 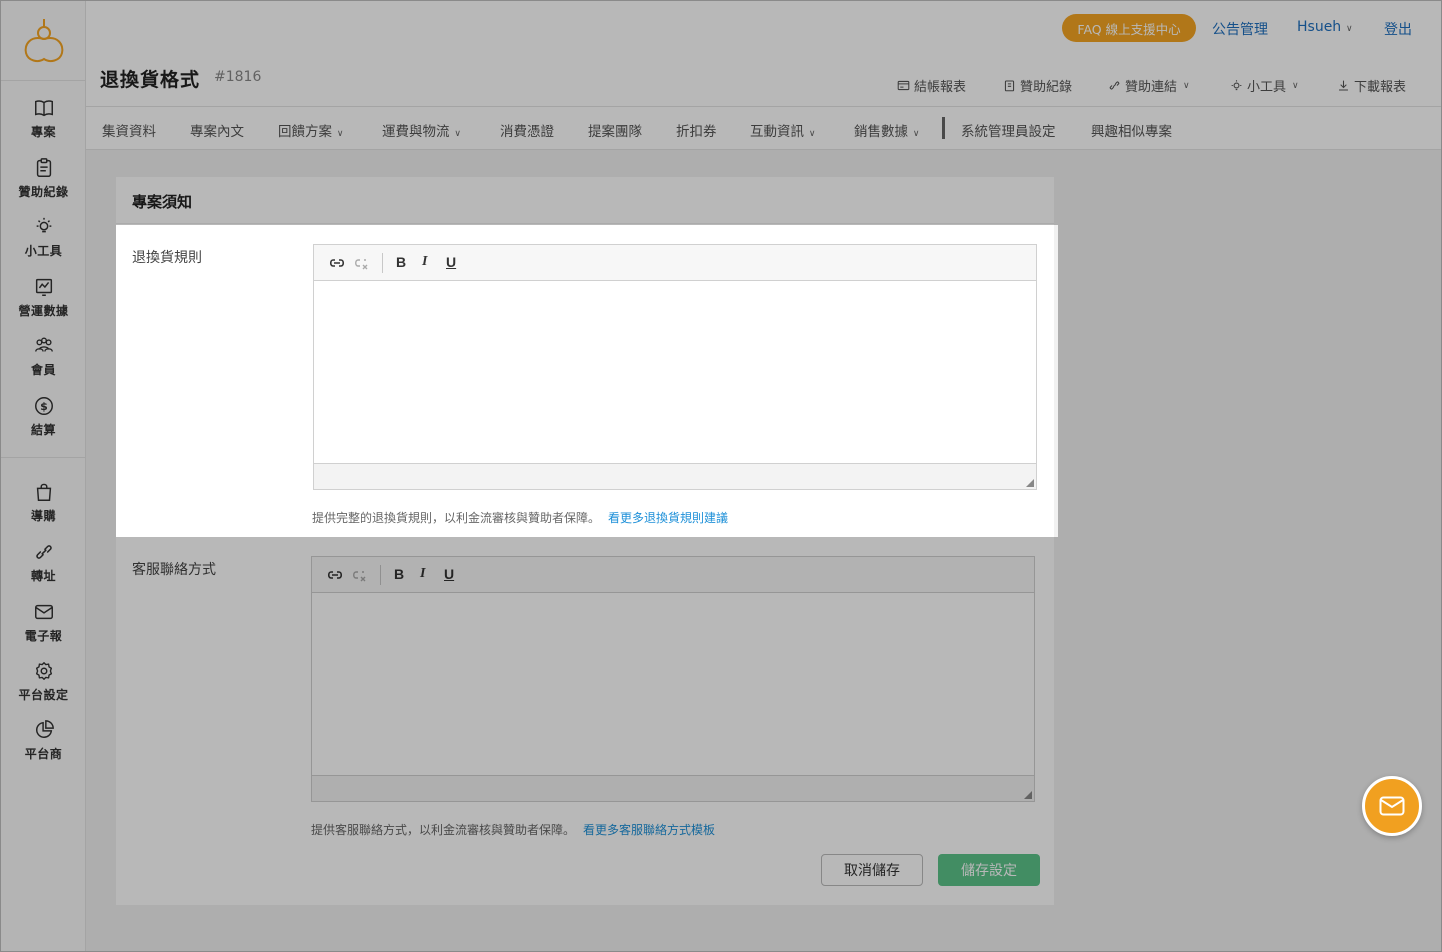 What do you see at coordinates (43, 612) in the screenshot?
I see `mail-icon` at bounding box center [43, 612].